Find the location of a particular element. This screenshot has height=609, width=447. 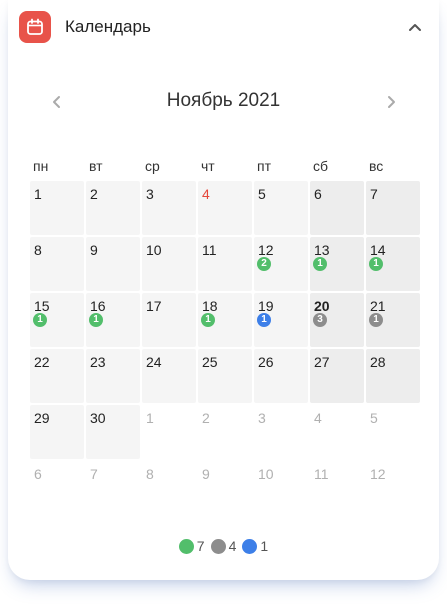

weekday-label: пн is located at coordinates (41, 166).